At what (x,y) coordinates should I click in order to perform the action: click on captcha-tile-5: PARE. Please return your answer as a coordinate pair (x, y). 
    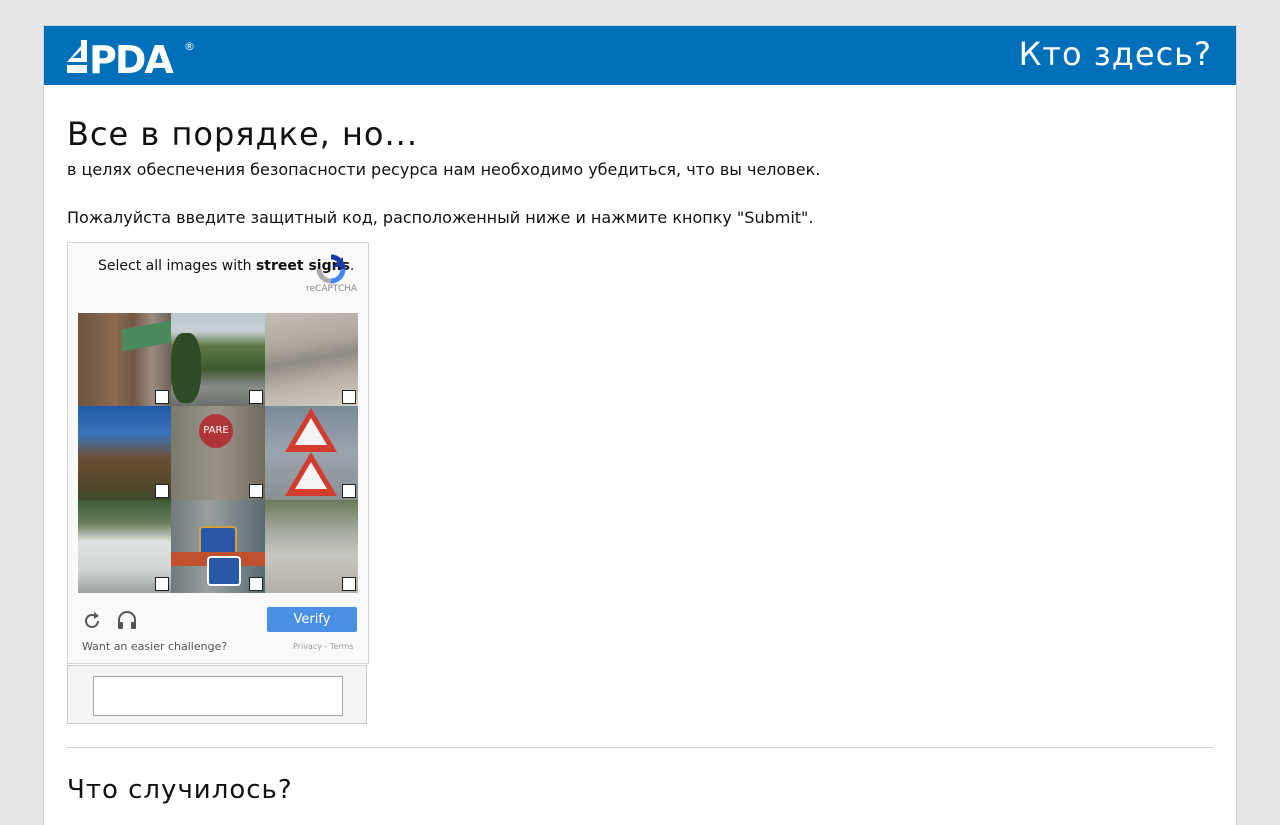
    Looking at the image, I should click on (218, 453).